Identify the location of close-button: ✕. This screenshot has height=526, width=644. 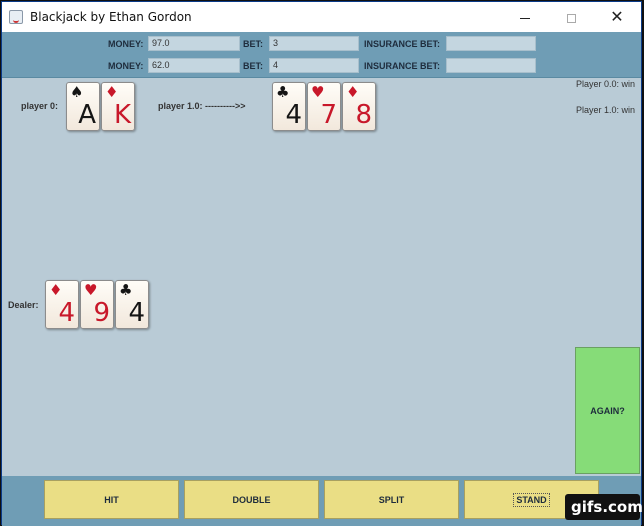
(617, 17).